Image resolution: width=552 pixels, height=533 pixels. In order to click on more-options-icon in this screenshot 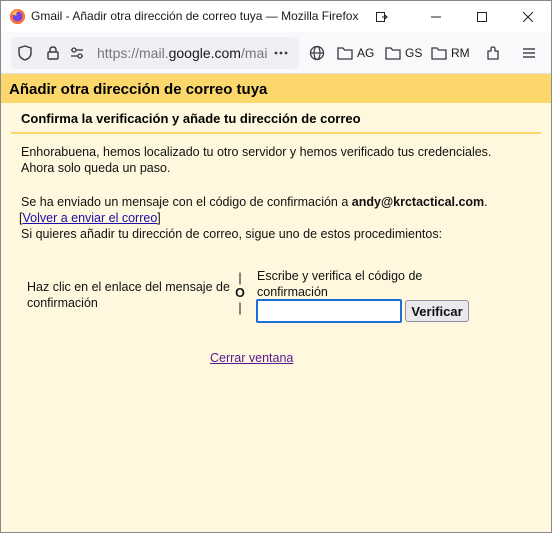, I will do `click(281, 53)`.